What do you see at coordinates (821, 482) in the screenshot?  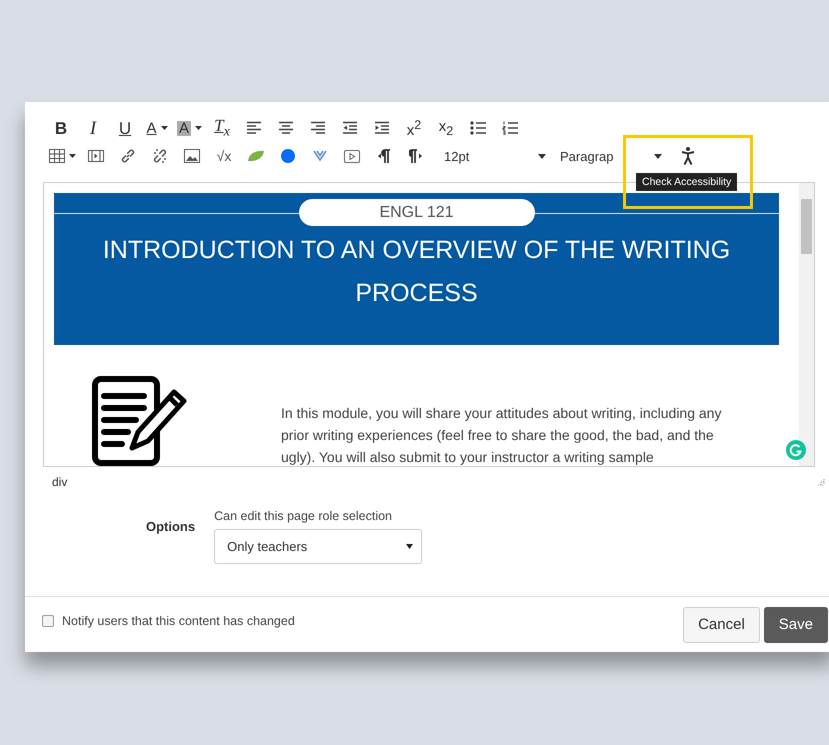 I see `resize-grip-icon` at bounding box center [821, 482].